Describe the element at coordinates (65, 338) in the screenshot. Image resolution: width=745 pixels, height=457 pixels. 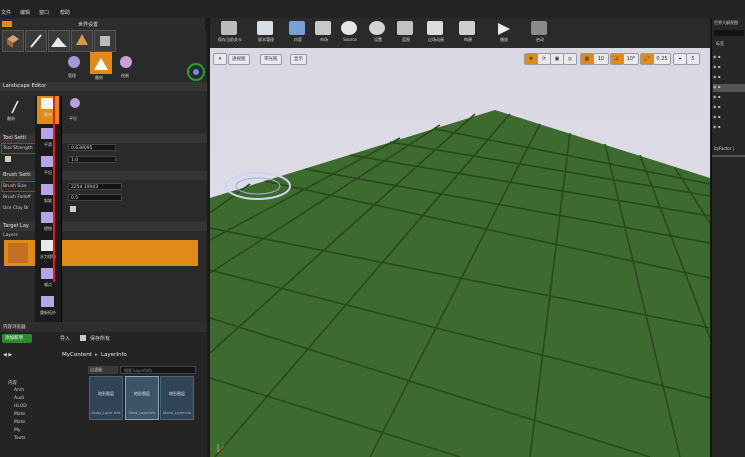
I see `import-button: 导入` at that location.